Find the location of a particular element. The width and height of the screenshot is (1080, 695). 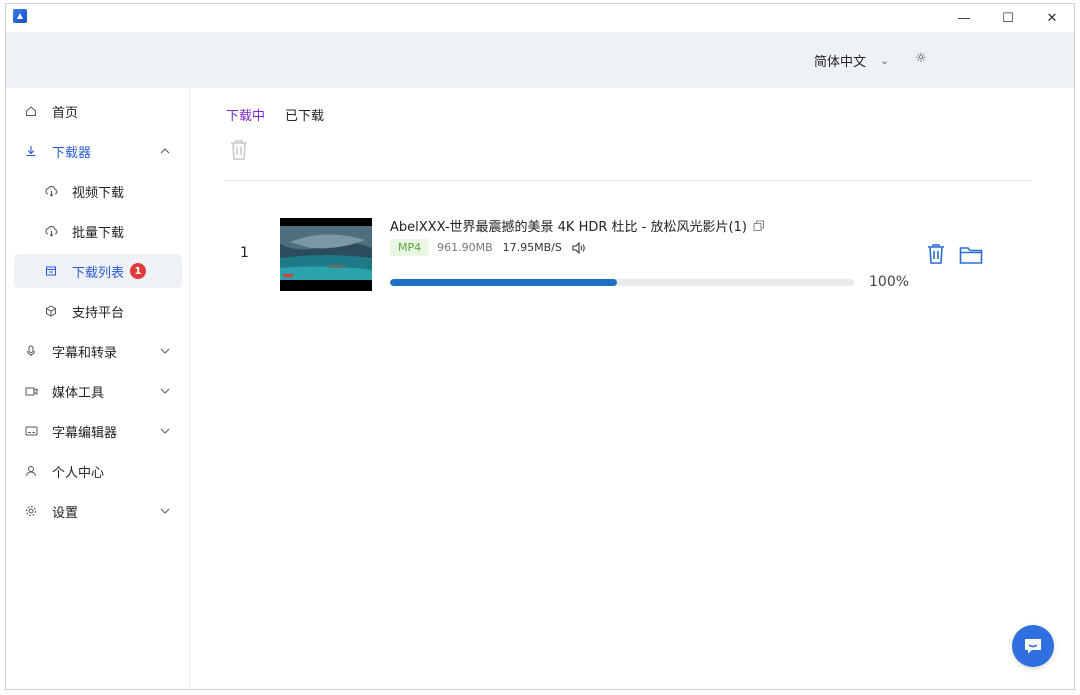

download-row: 1 AbelXXX-世界最震撼的美景 4K HDR 杜比 - 放松风光影片(1) is located at coordinates (628, 253).